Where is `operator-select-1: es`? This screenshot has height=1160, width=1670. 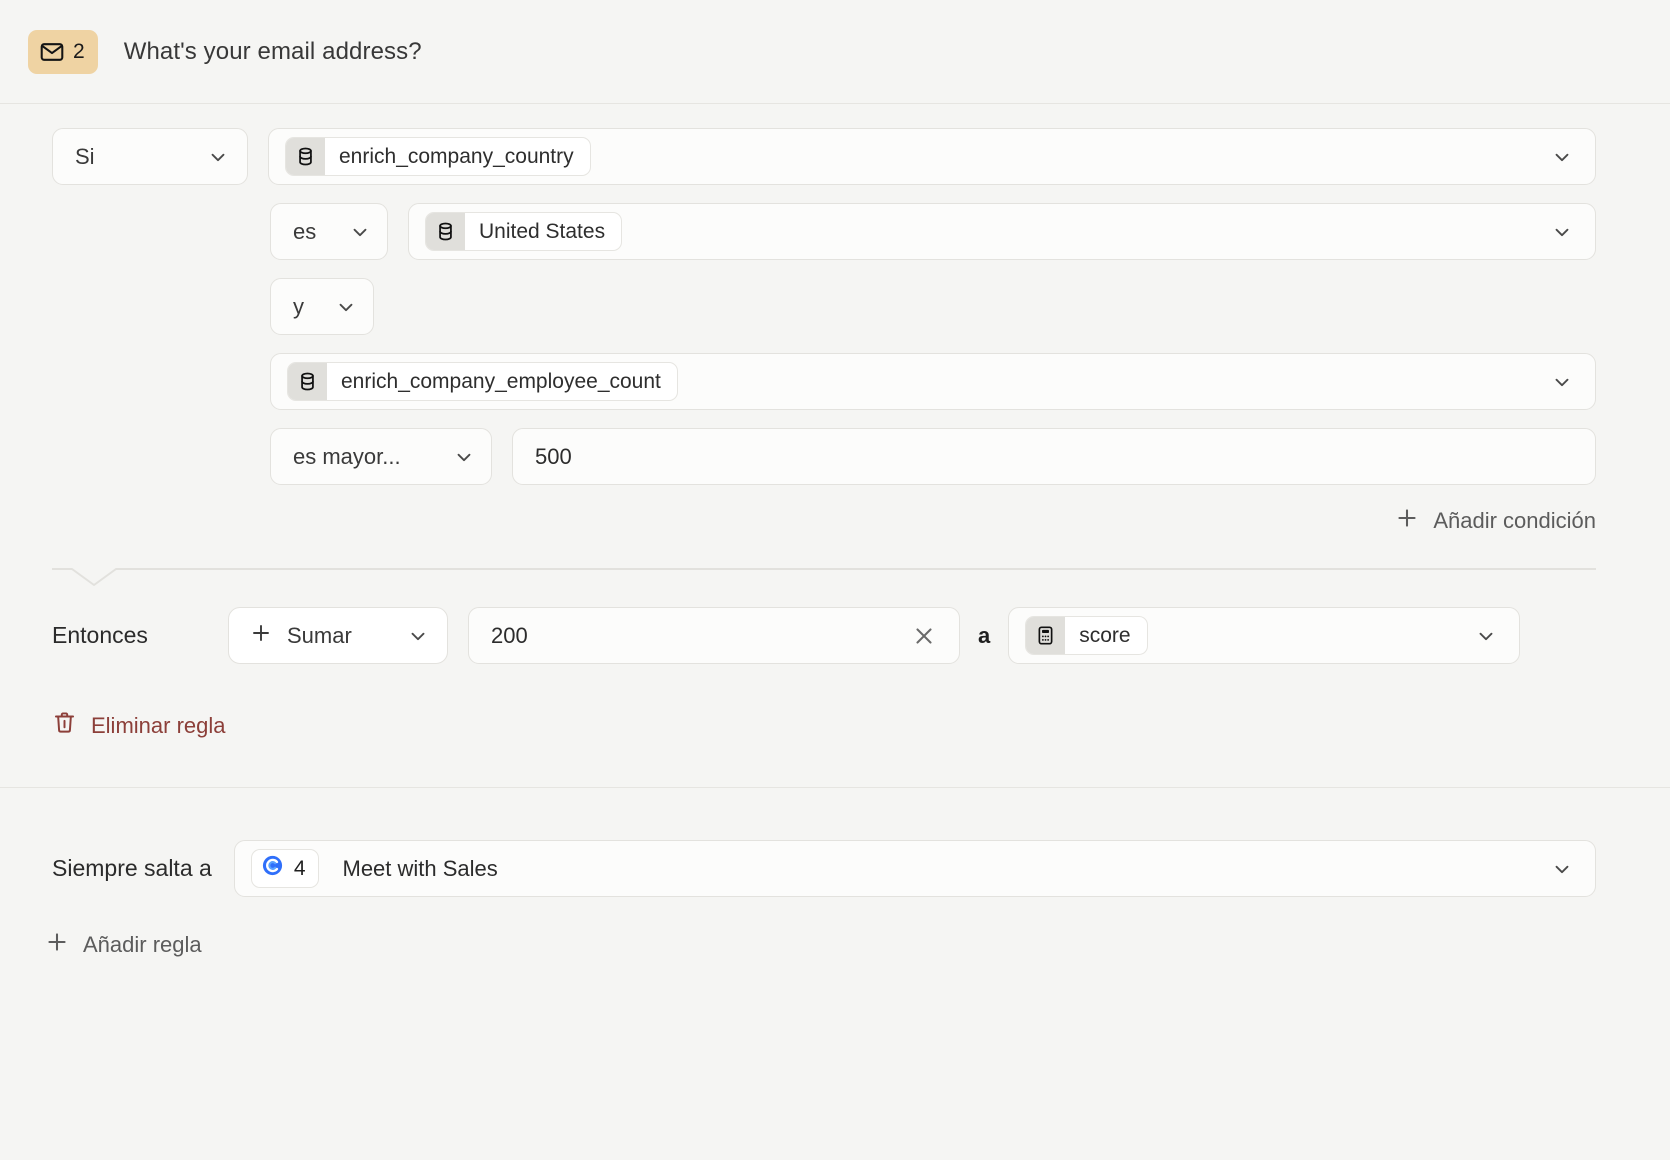 operator-select-1: es is located at coordinates (329, 231).